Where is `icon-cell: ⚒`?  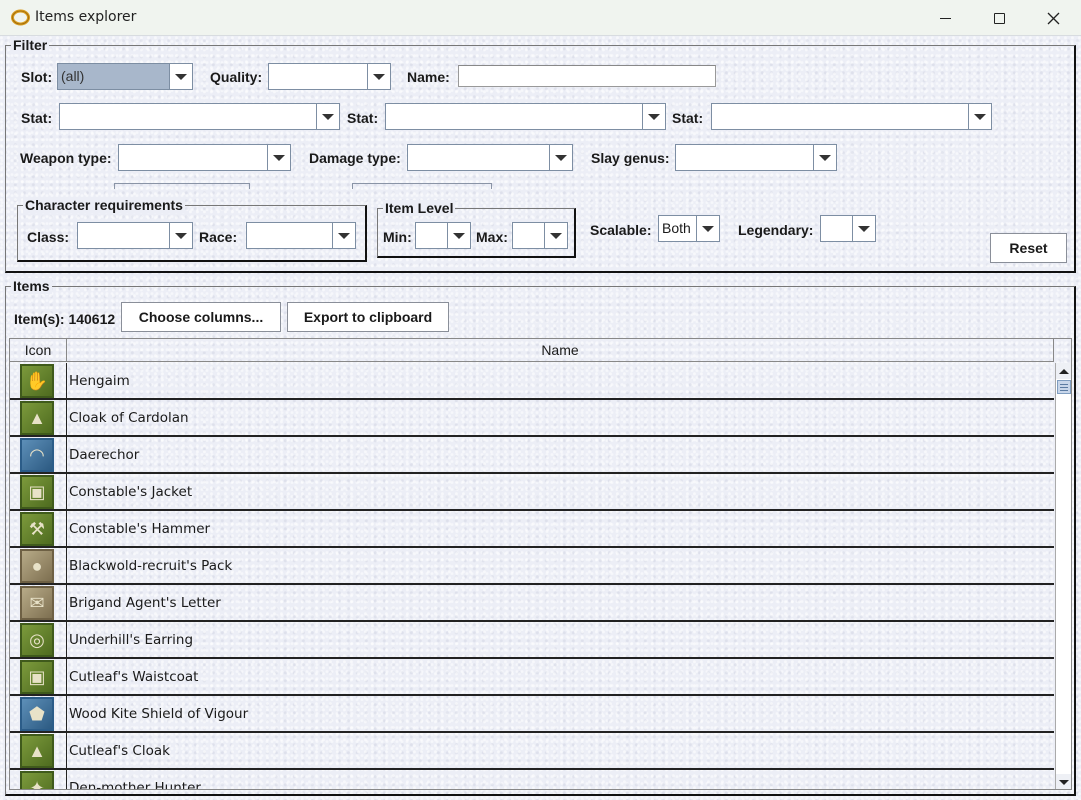
icon-cell: ⚒ is located at coordinates (38, 528).